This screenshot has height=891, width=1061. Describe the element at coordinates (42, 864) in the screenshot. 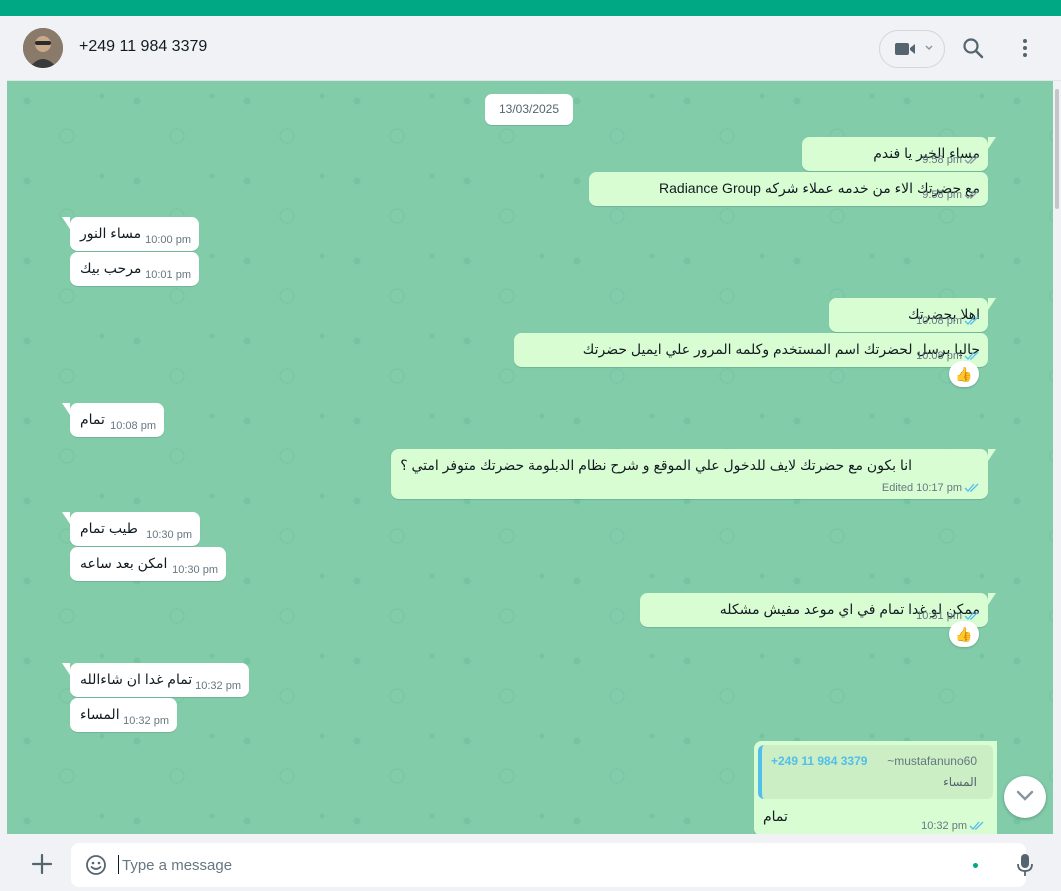

I see `plus-icon` at that location.